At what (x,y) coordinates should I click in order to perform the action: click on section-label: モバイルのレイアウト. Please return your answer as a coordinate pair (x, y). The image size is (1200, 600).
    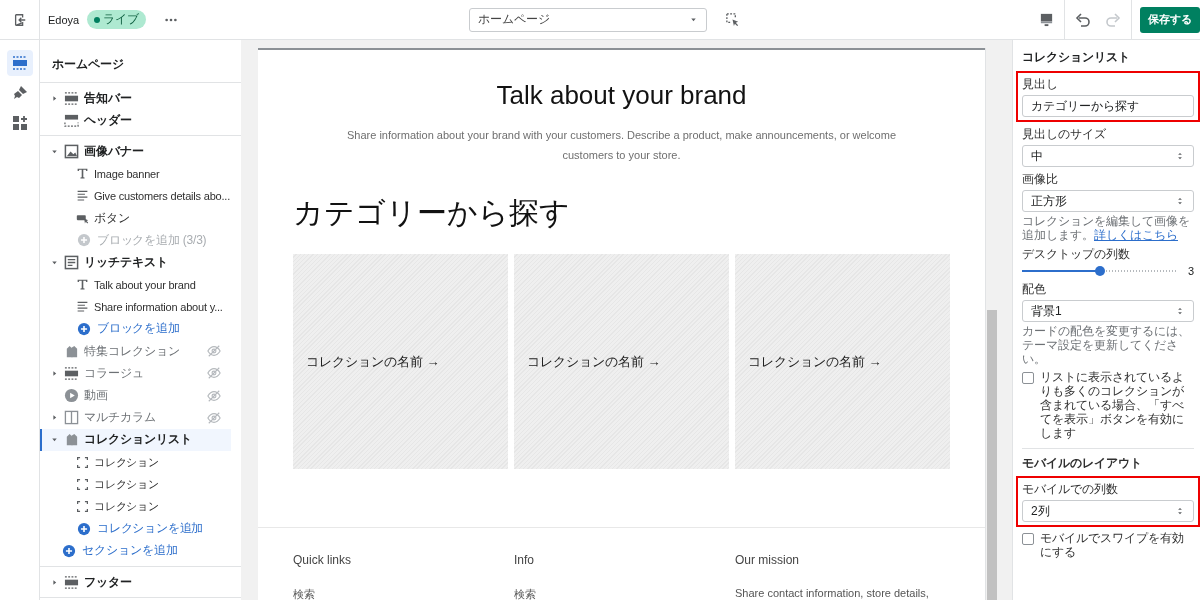
    Looking at the image, I should click on (1082, 463).